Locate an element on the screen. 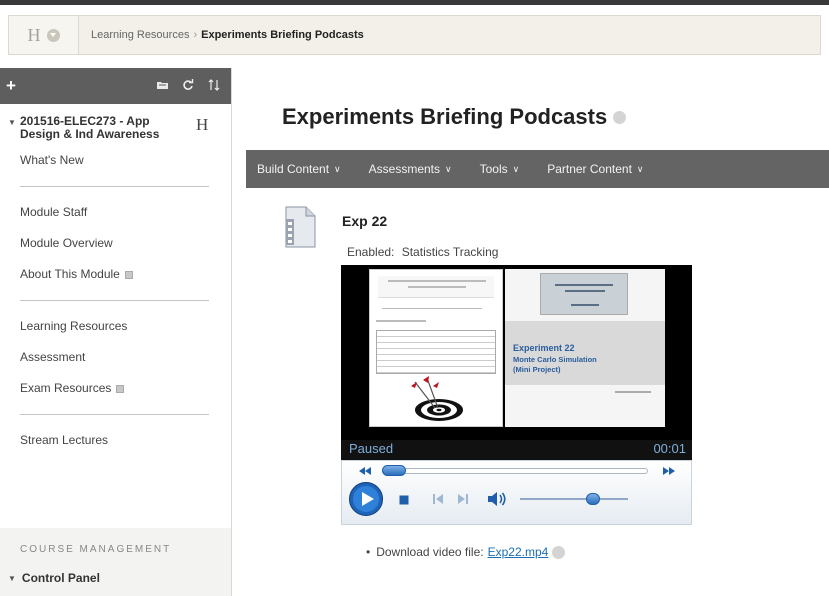  player-time: 00:01 is located at coordinates (669, 448).